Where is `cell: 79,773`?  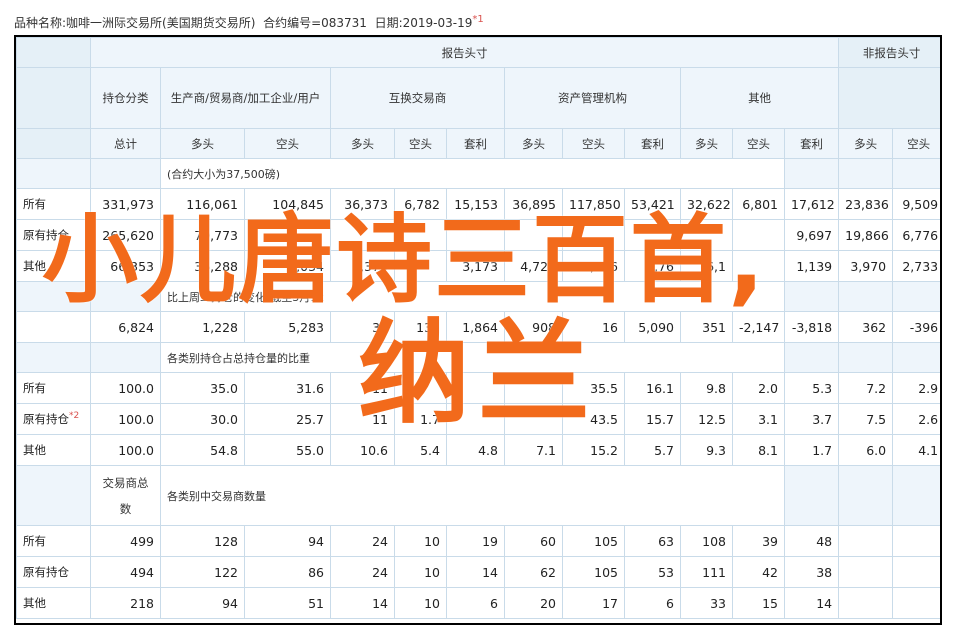
cell: 79,773 is located at coordinates (202, 235).